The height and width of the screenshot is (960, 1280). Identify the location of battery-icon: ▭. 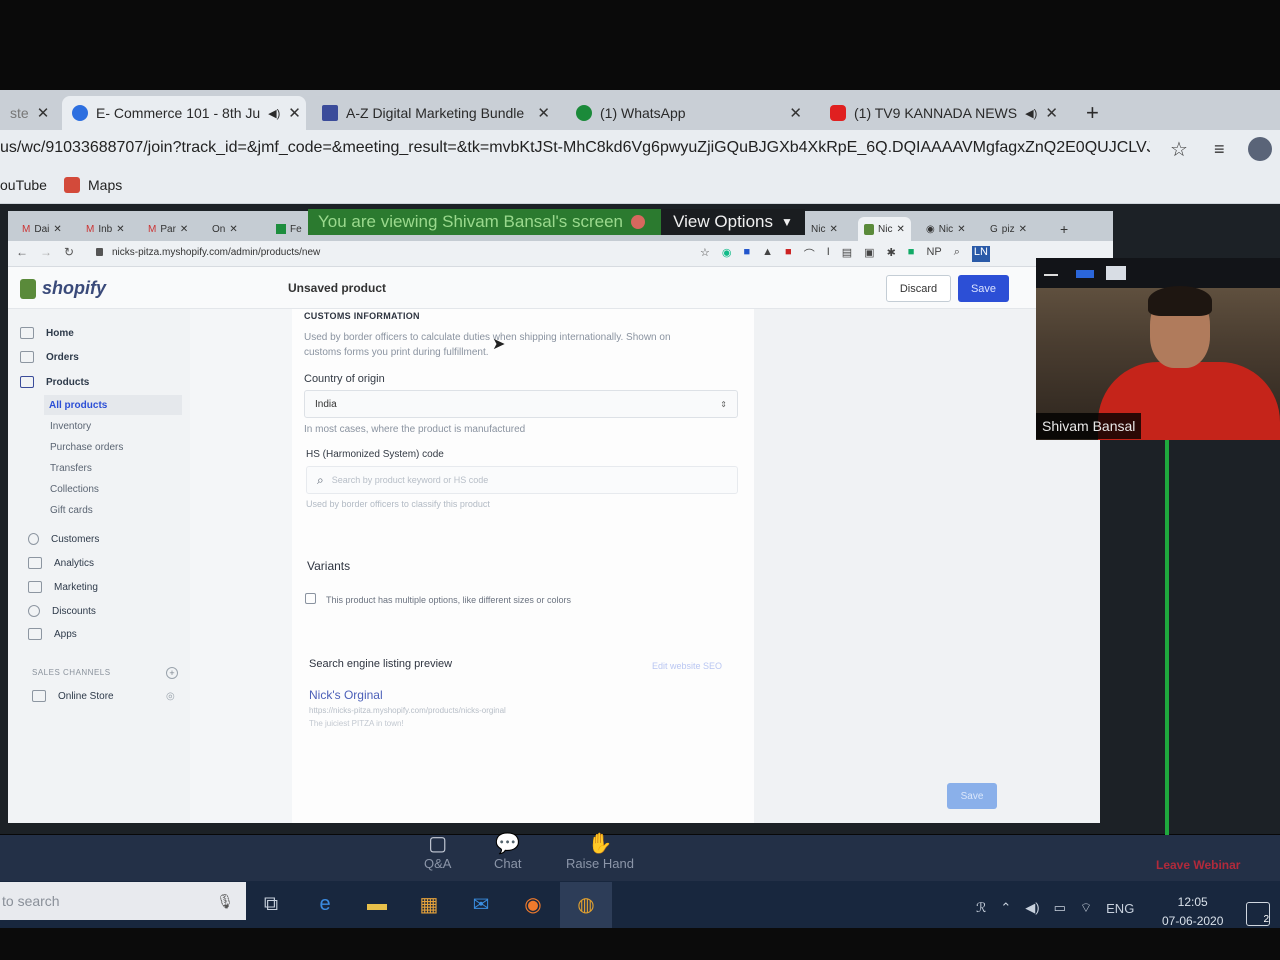
(1060, 908).